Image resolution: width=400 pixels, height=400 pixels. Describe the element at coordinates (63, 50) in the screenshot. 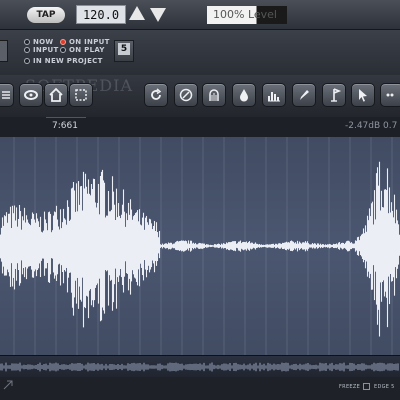

I see `radio-on-play` at that location.